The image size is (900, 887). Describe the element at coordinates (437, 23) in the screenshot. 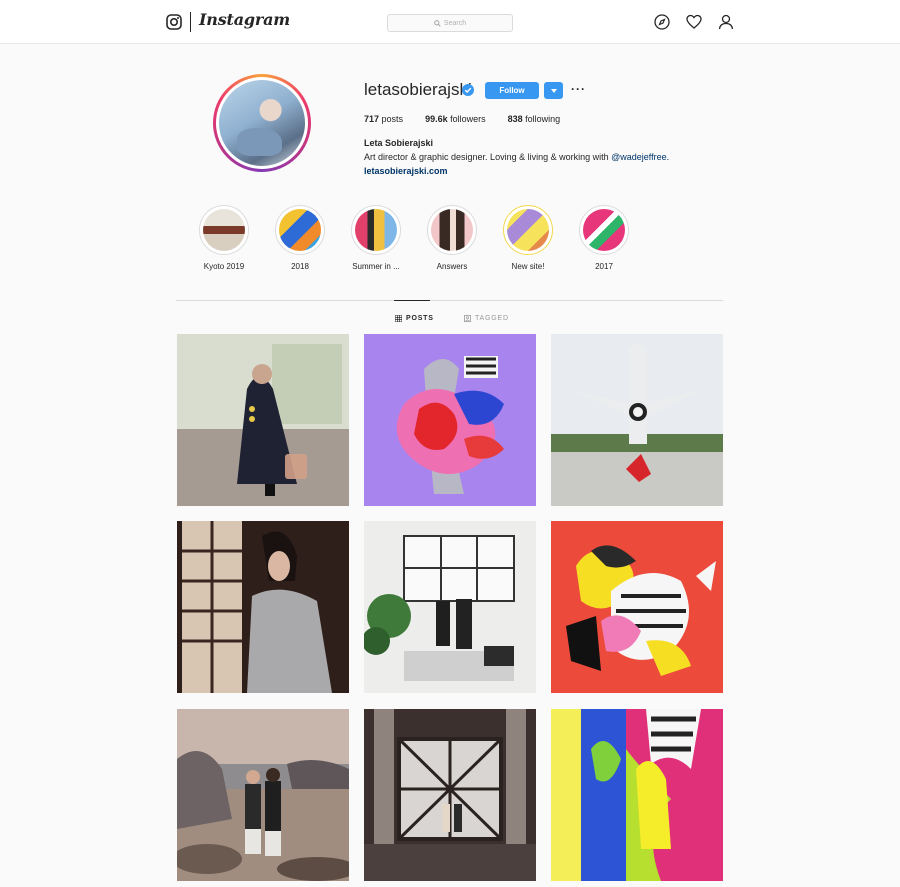

I see `search-icon` at that location.